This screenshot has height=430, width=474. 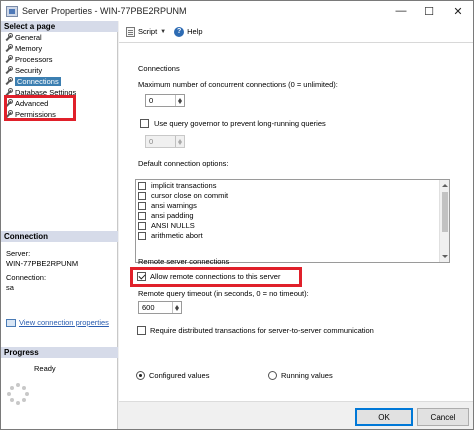 I want to click on query-governor-value: 0, so click(x=151, y=141).